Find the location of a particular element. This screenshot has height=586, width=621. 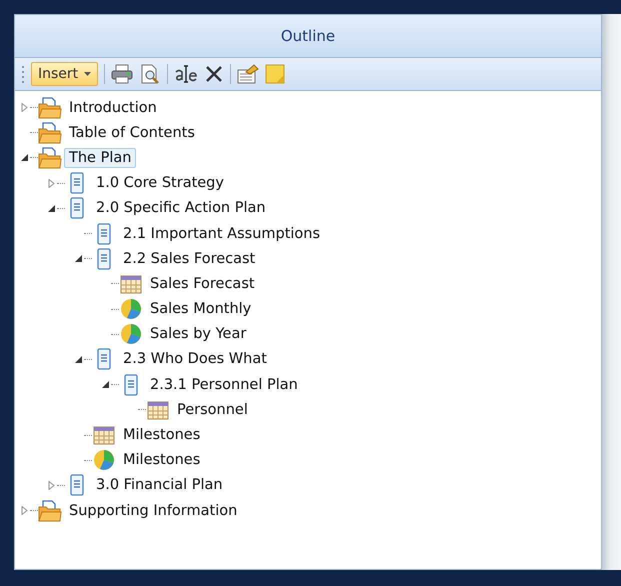

tree-item: Sales by Year is located at coordinates (198, 334).